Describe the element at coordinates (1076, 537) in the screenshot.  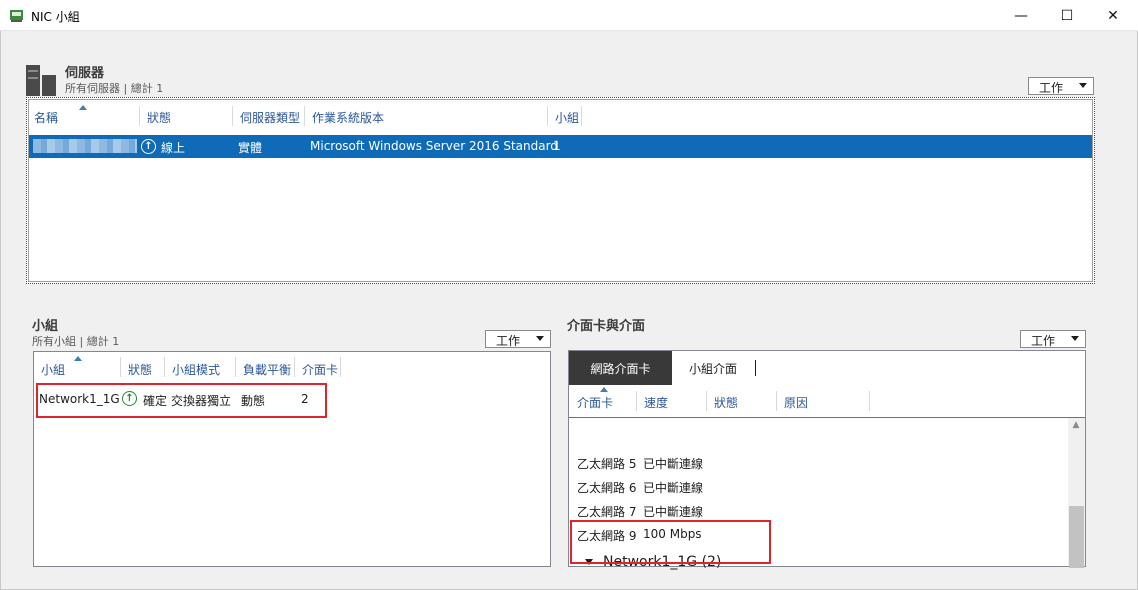
I see `scroll-thumb` at that location.